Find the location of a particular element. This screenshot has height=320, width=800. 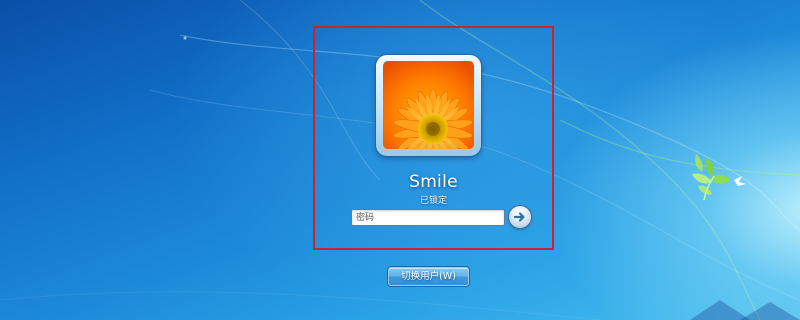

avatar-image is located at coordinates (428, 105).